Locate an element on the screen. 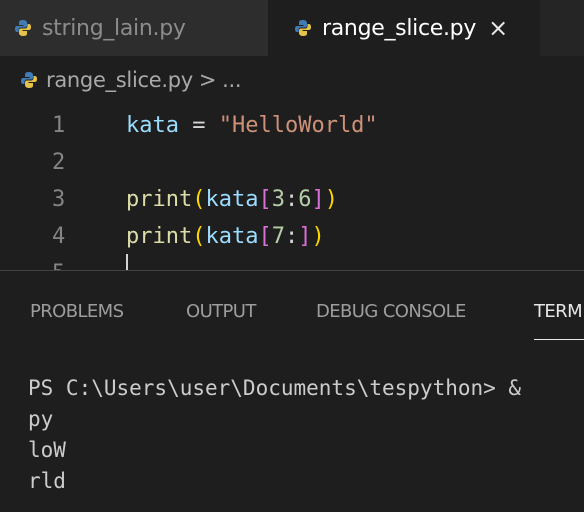 This screenshot has height=512, width=584. tab-output: OUTPUT is located at coordinates (221, 311).